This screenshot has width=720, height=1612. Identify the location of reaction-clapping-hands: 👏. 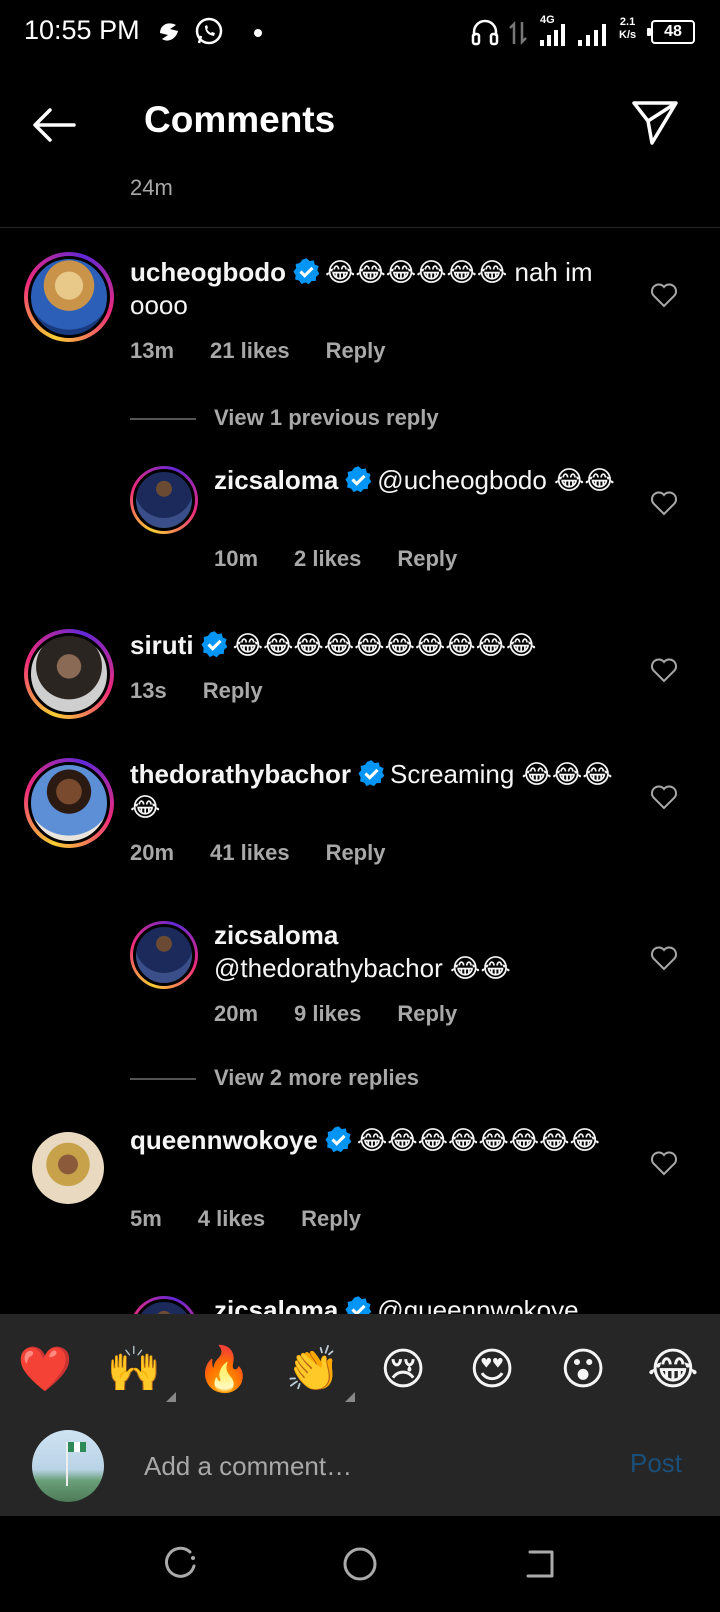
(319, 1372).